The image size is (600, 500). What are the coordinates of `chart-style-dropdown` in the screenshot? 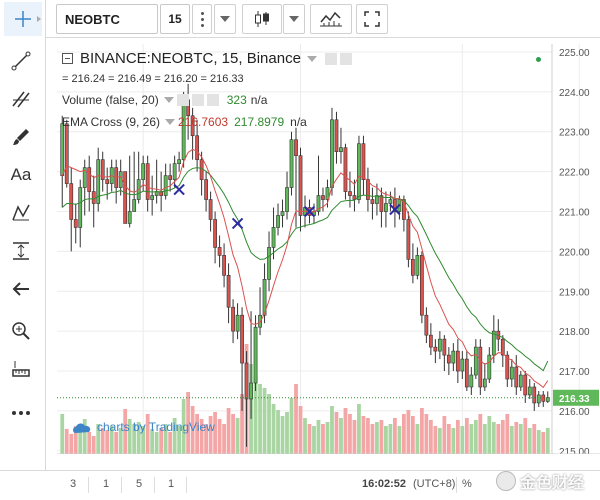 It's located at (294, 19).